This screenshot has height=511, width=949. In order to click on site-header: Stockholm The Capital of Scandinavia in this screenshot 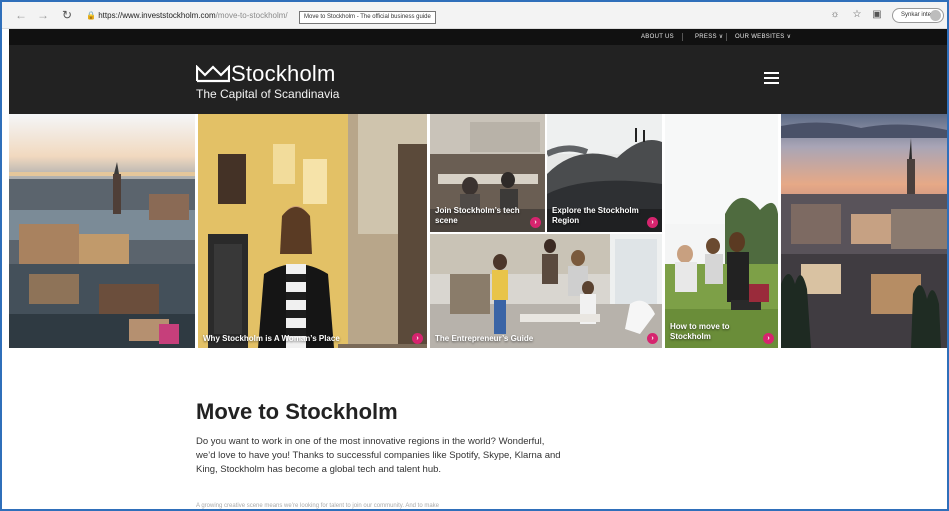, I will do `click(478, 79)`.